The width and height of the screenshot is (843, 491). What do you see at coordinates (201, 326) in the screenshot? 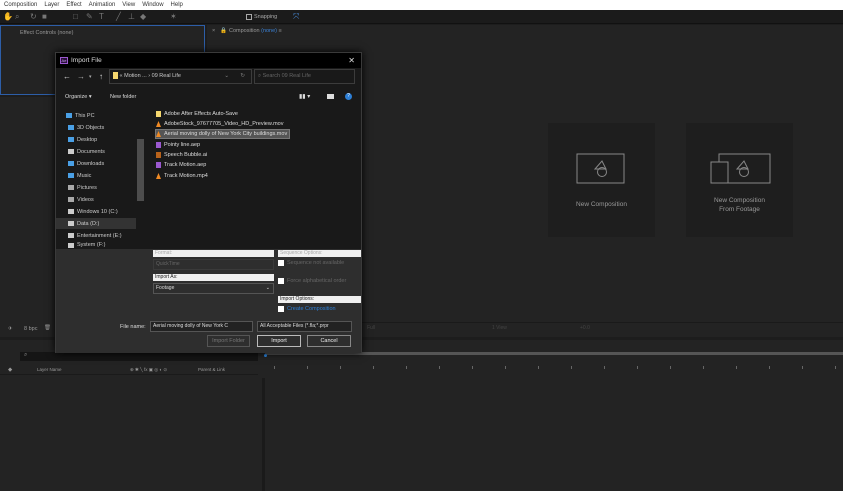
I see `file-name-input: Aerial moving dolly of New York C` at bounding box center [201, 326].